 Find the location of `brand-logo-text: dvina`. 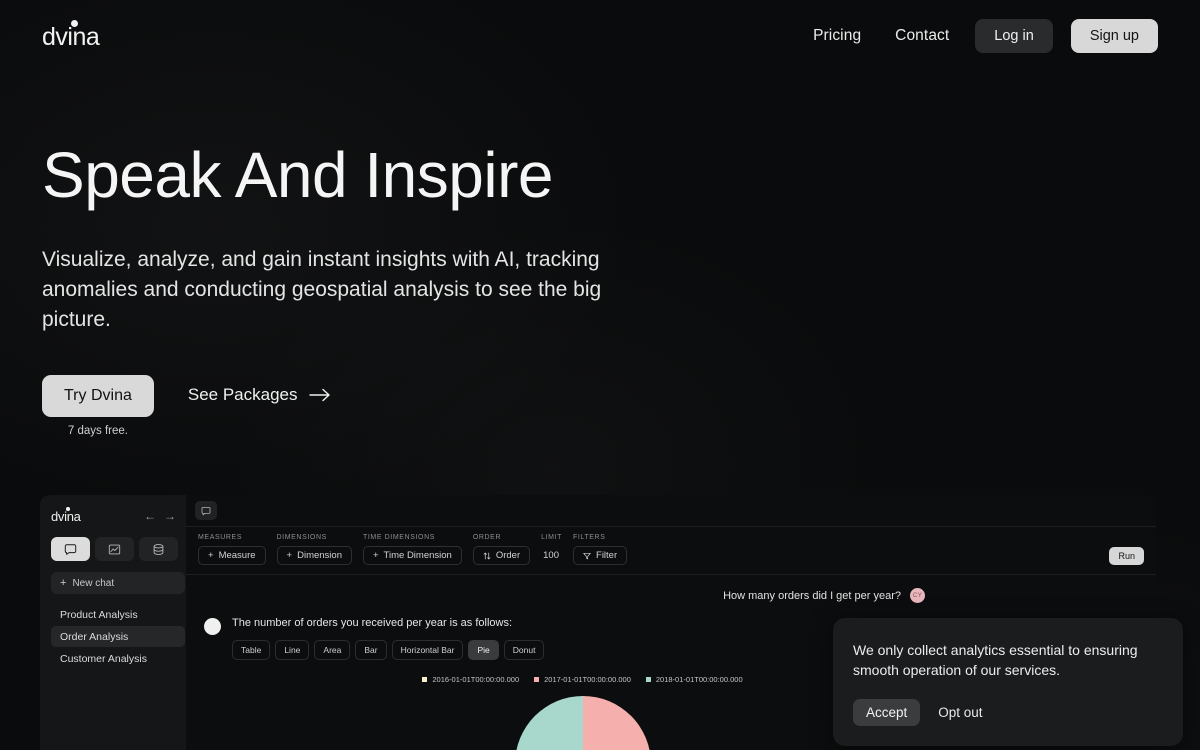

brand-logo-text: dvina is located at coordinates (71, 36).